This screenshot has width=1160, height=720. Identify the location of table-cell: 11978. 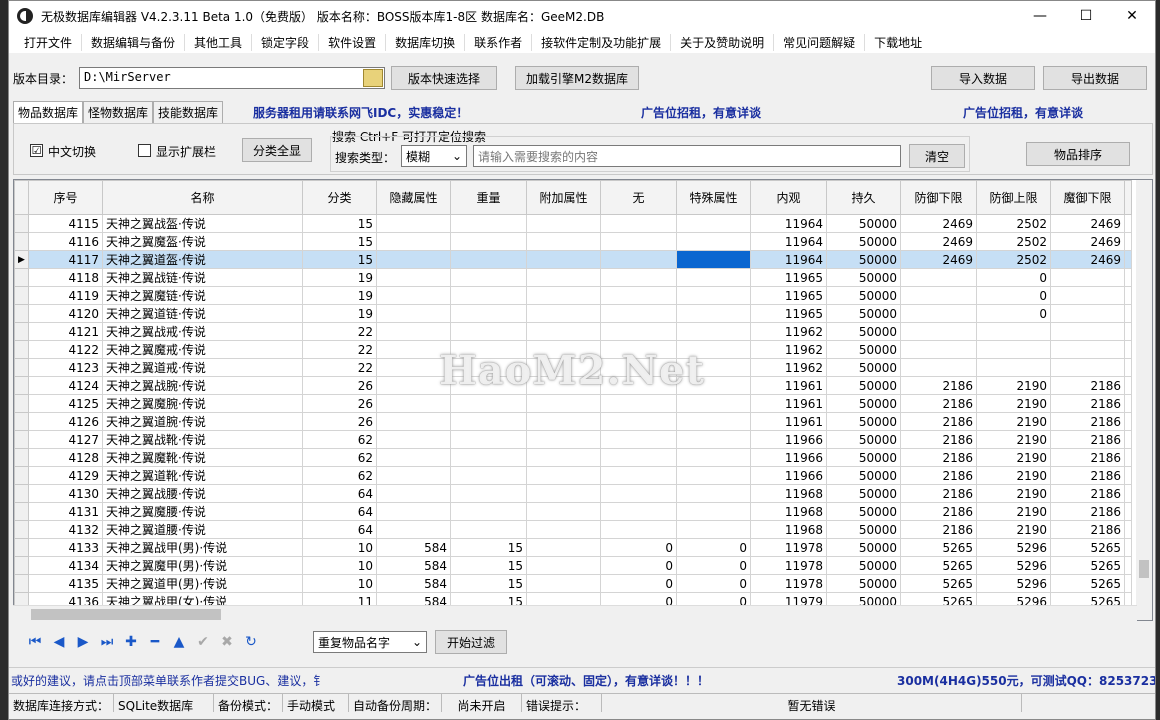
(788, 583).